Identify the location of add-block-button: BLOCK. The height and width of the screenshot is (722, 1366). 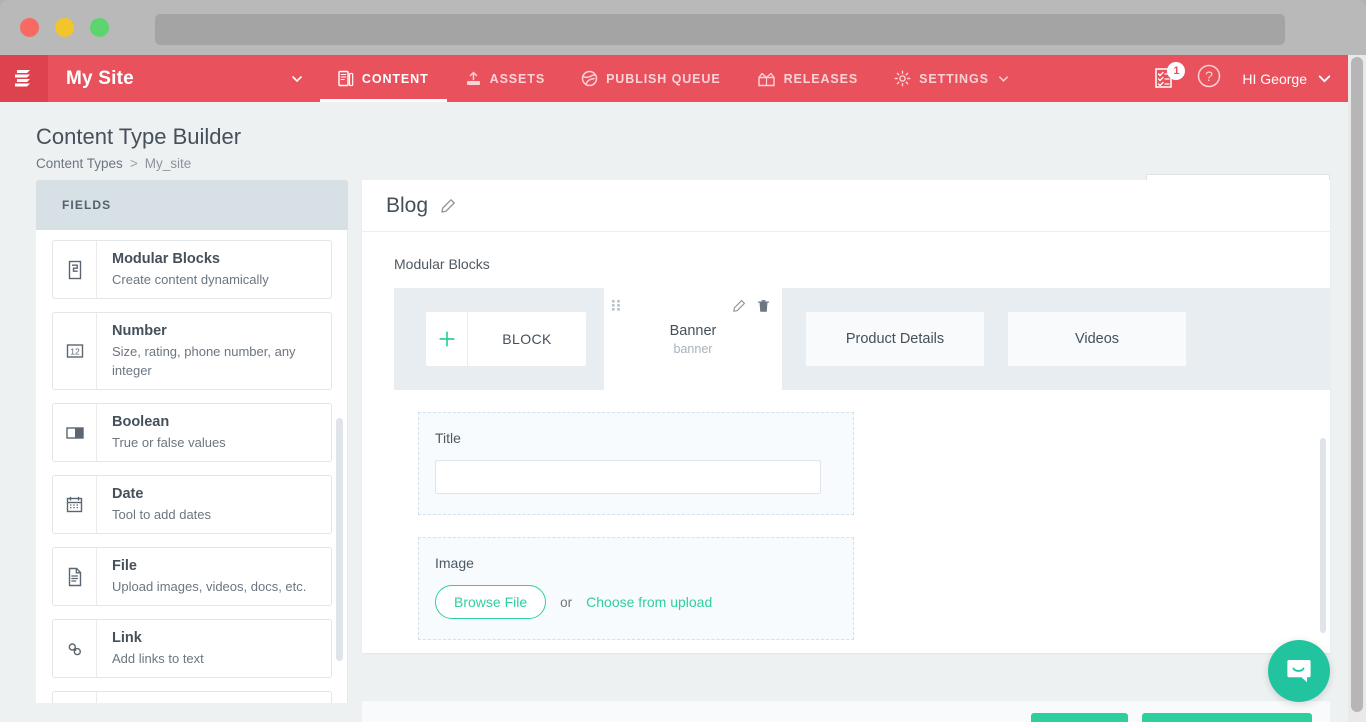
(506, 339).